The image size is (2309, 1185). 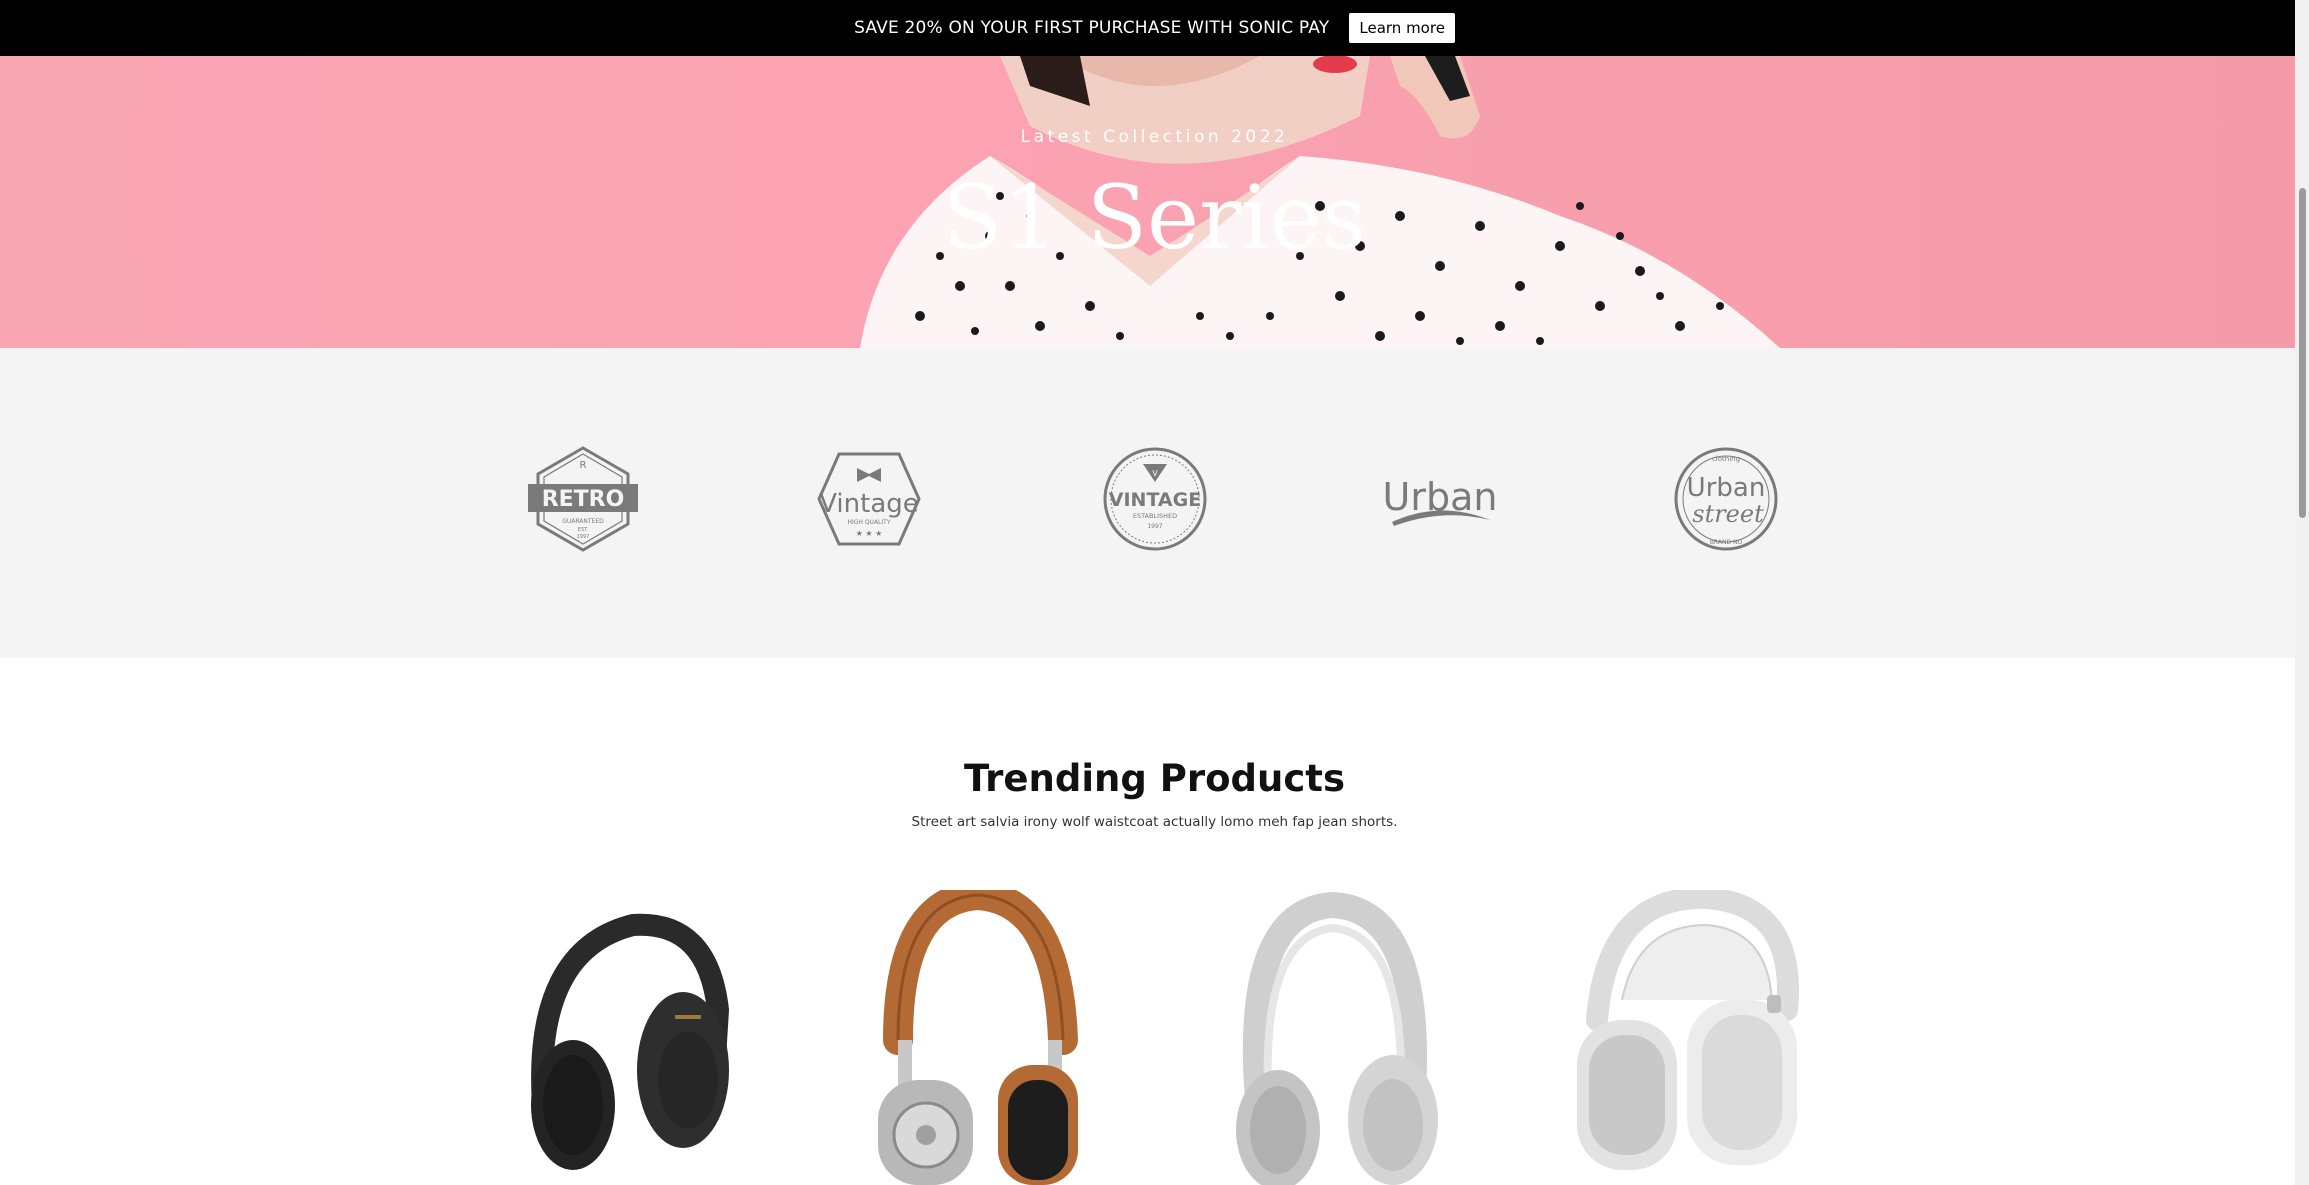 What do you see at coordinates (1402, 28) in the screenshot?
I see `learn-more-button: Learn more` at bounding box center [1402, 28].